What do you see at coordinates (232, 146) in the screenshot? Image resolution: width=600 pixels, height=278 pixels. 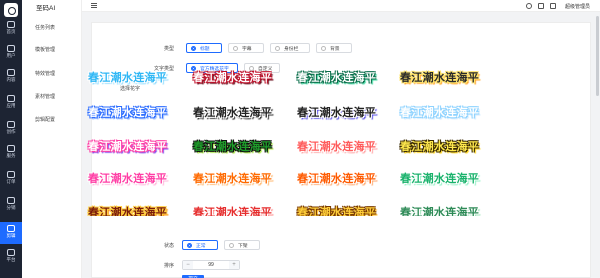 I see `text-style-option-9: 春江潮水连海平` at bounding box center [232, 146].